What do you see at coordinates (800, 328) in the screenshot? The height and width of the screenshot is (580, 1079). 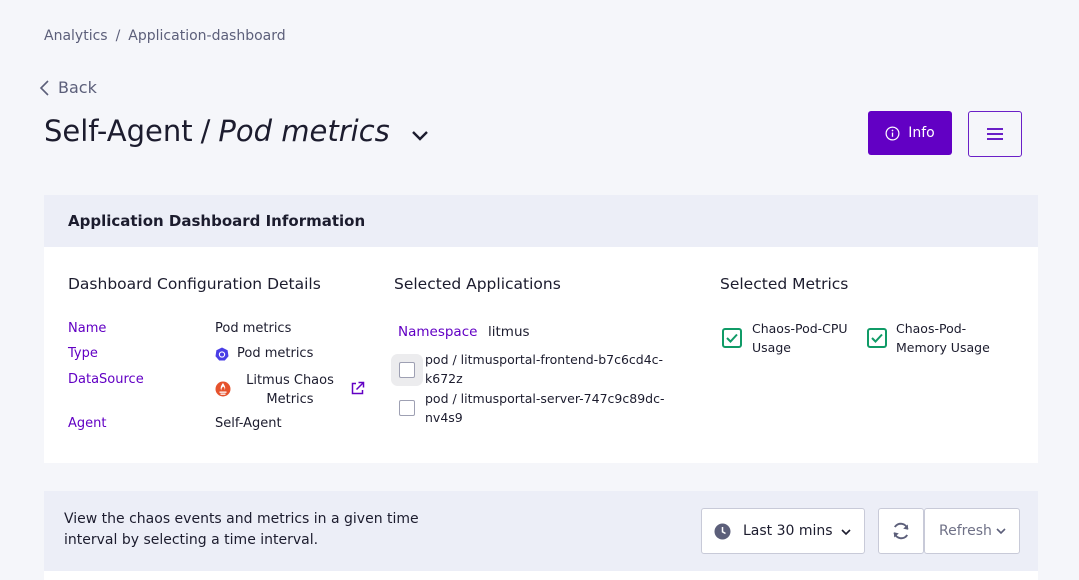 I see `metric-cpu-line1: Chaos-Pod-CPU` at bounding box center [800, 328].